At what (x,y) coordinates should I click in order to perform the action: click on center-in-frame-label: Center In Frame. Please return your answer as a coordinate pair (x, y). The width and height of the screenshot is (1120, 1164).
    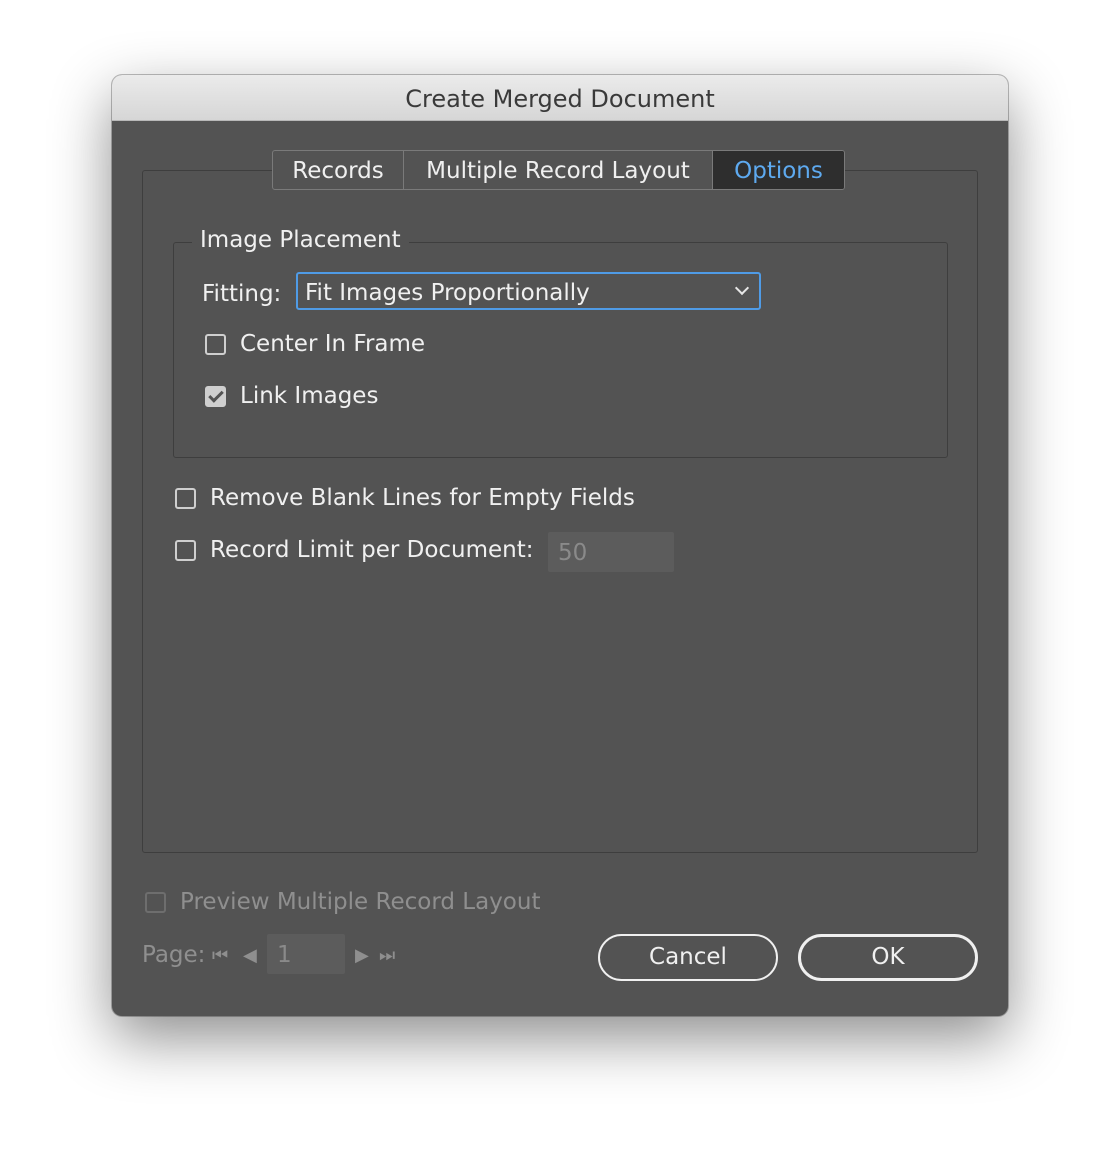
    Looking at the image, I should click on (332, 344).